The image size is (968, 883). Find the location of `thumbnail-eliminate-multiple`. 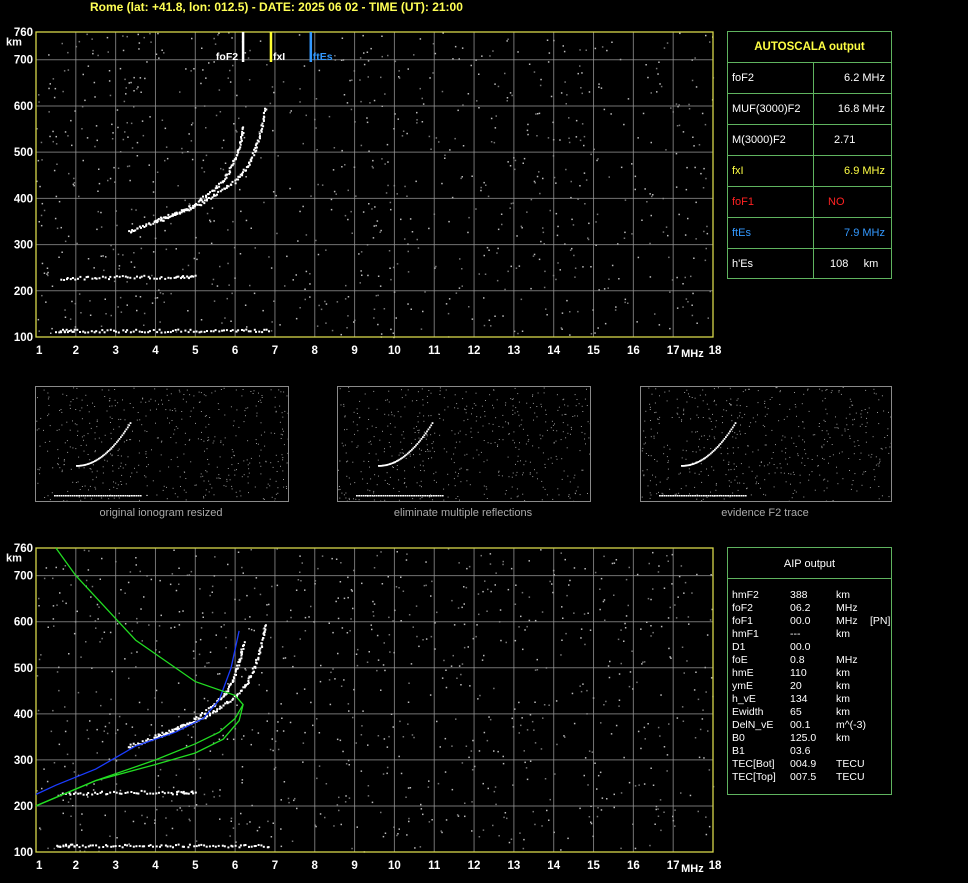

thumbnail-eliminate-multiple is located at coordinates (464, 444).